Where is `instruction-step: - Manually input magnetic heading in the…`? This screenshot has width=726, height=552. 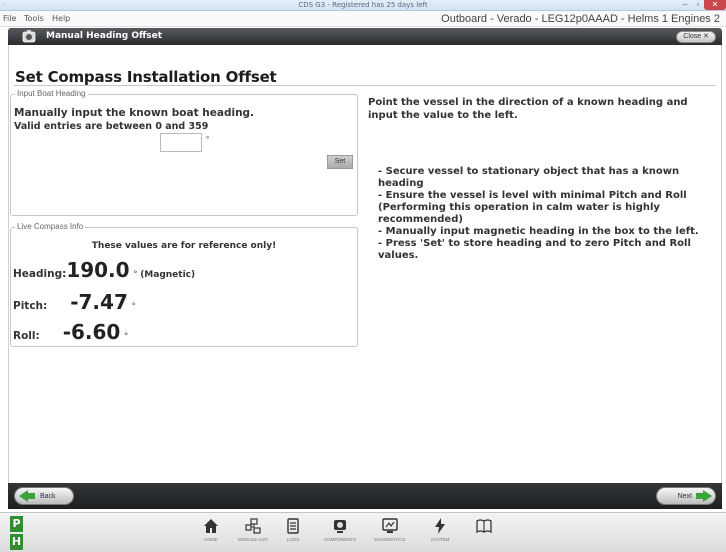 instruction-step: - Manually input magnetic heading in the… is located at coordinates (538, 231).